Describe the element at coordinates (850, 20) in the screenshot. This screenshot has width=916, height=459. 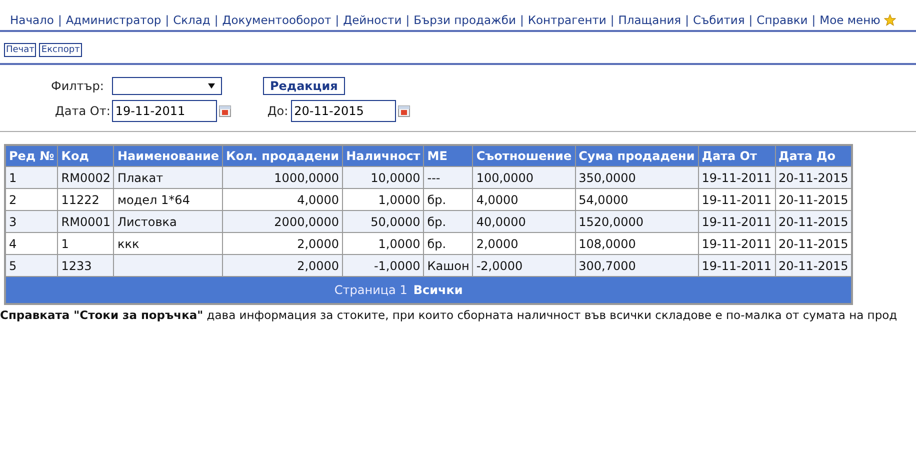
I see `menu-link: Мое меню` at that location.